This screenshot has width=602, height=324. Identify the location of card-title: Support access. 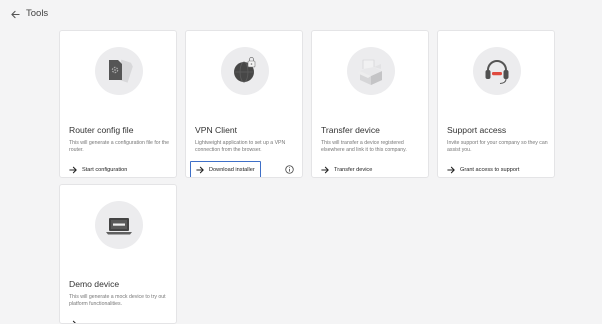
(477, 130).